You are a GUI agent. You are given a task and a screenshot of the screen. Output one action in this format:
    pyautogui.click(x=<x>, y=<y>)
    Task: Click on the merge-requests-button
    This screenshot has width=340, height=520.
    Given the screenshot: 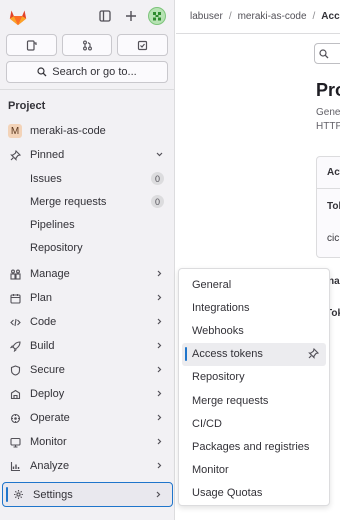 What is the action you would take?
    pyautogui.click(x=87, y=45)
    